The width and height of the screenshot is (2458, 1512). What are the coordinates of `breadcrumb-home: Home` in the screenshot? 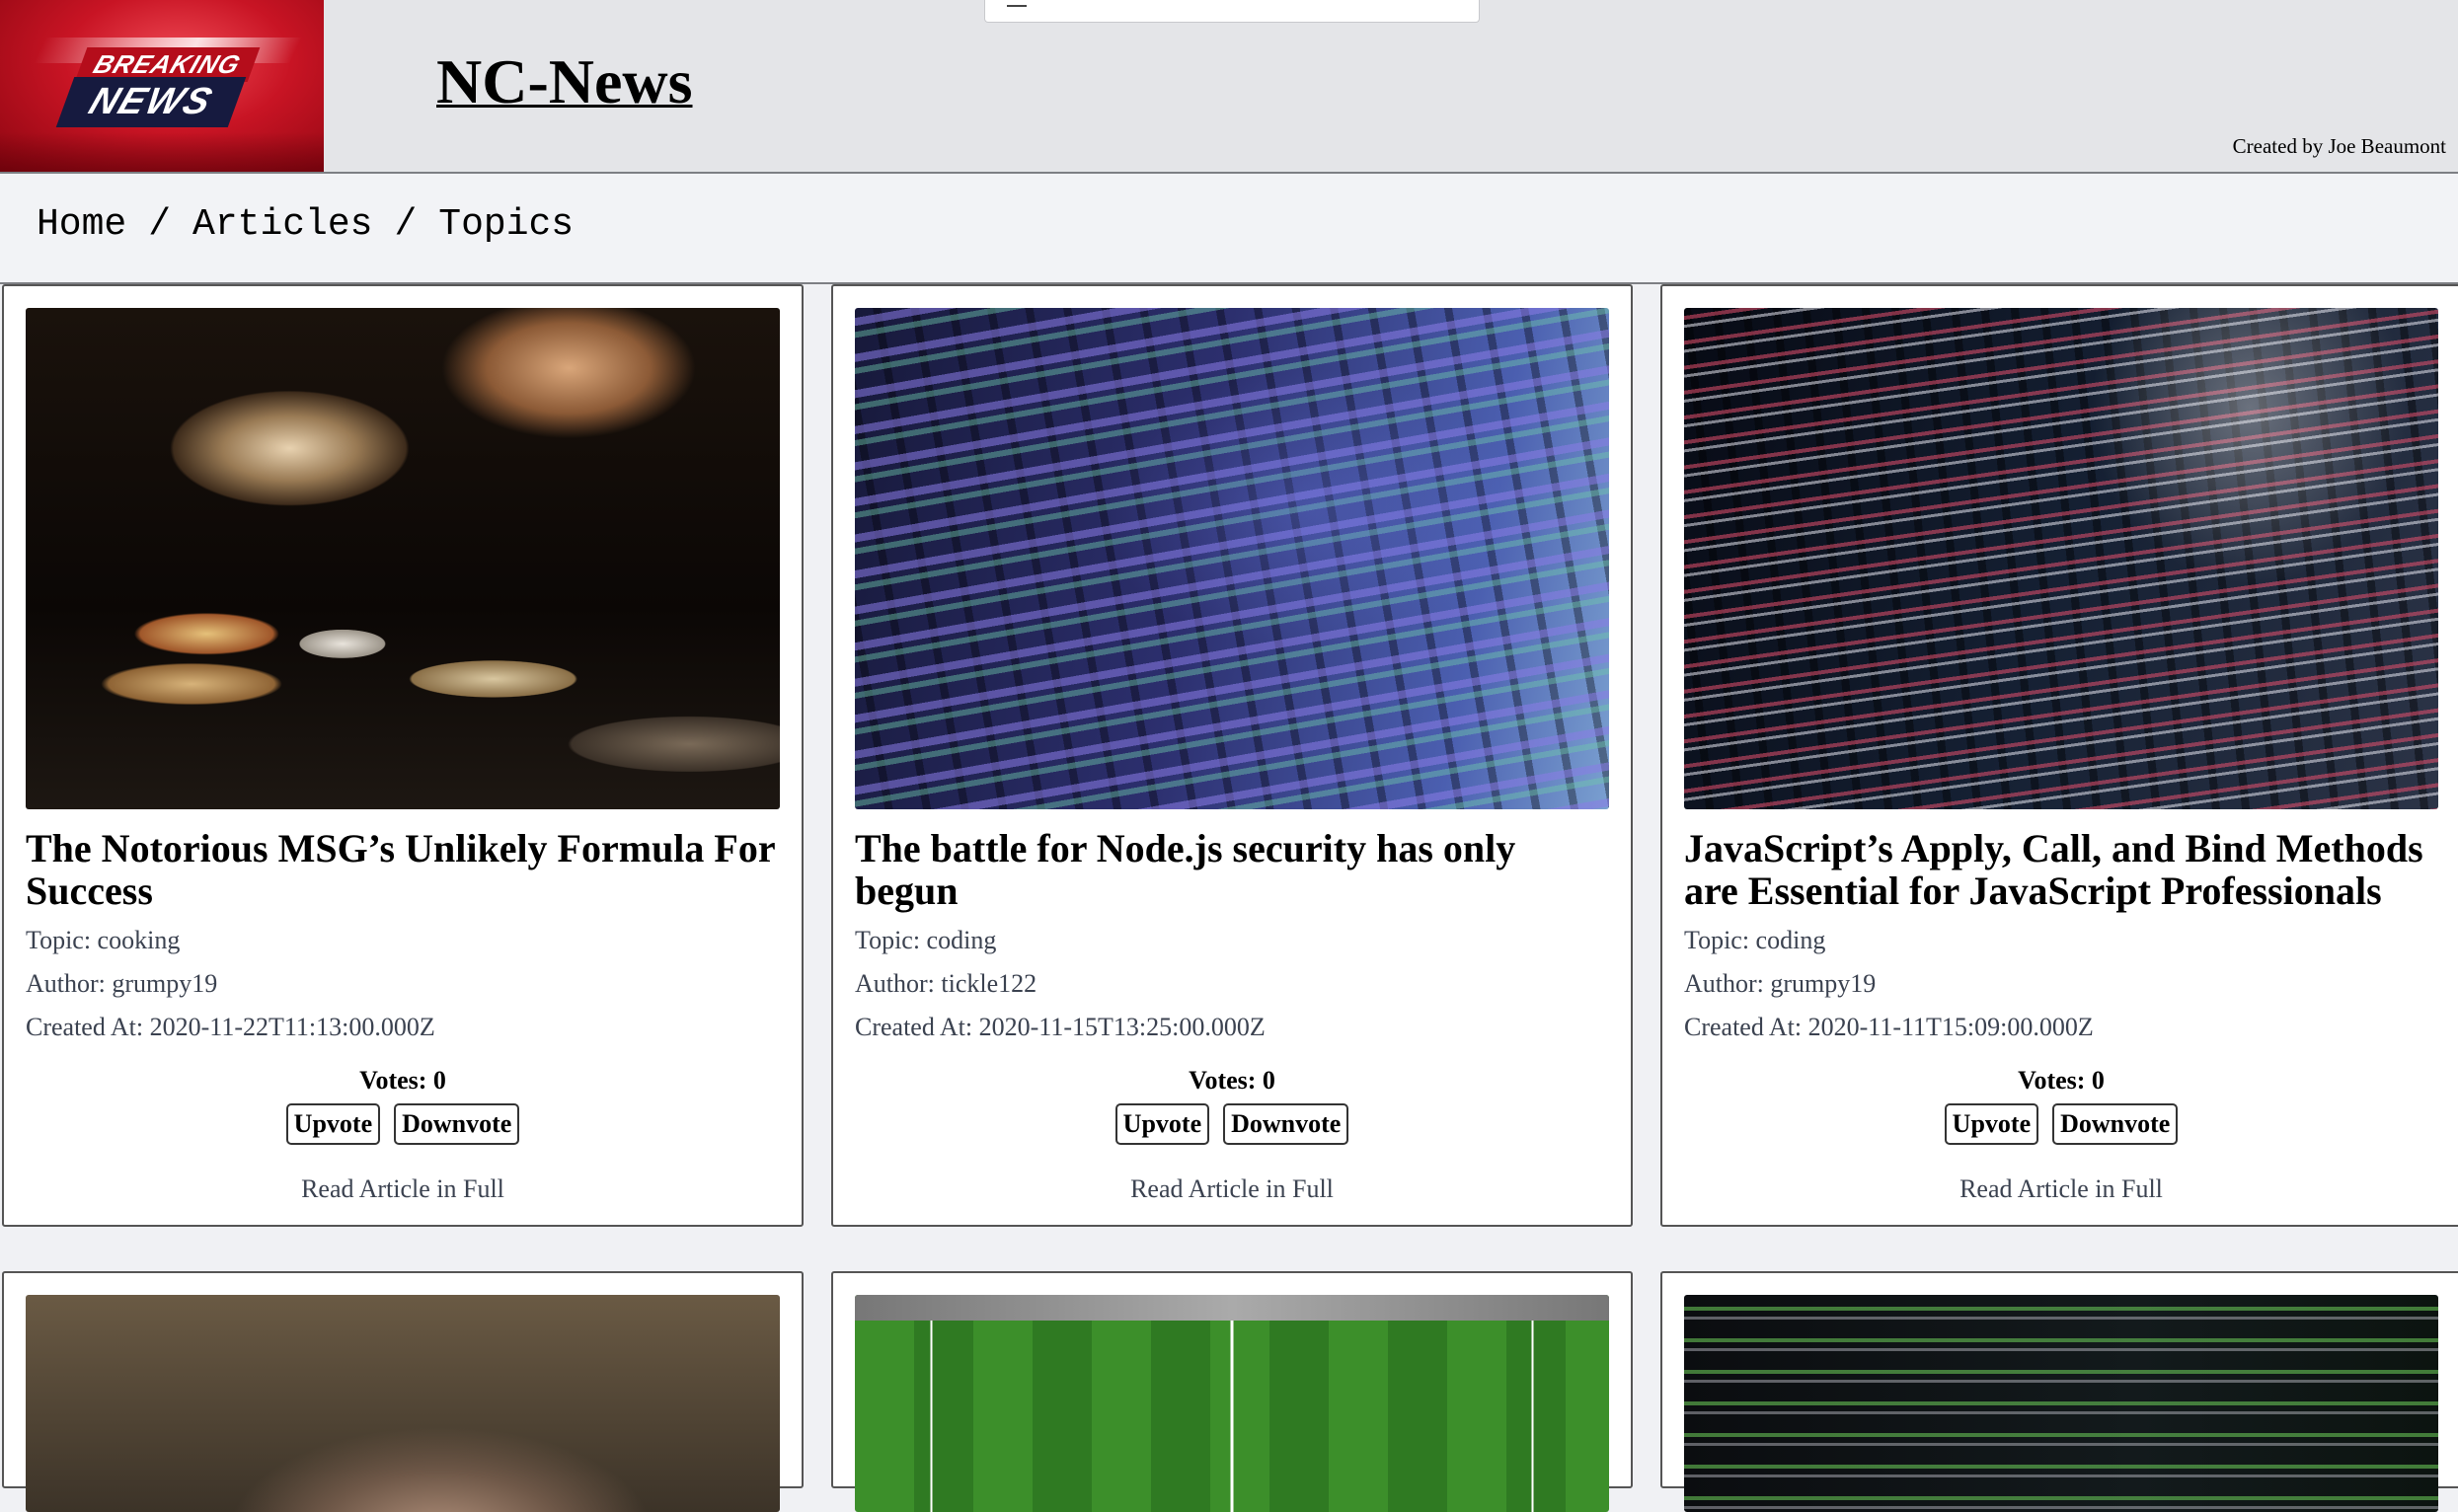 It's located at (81, 225).